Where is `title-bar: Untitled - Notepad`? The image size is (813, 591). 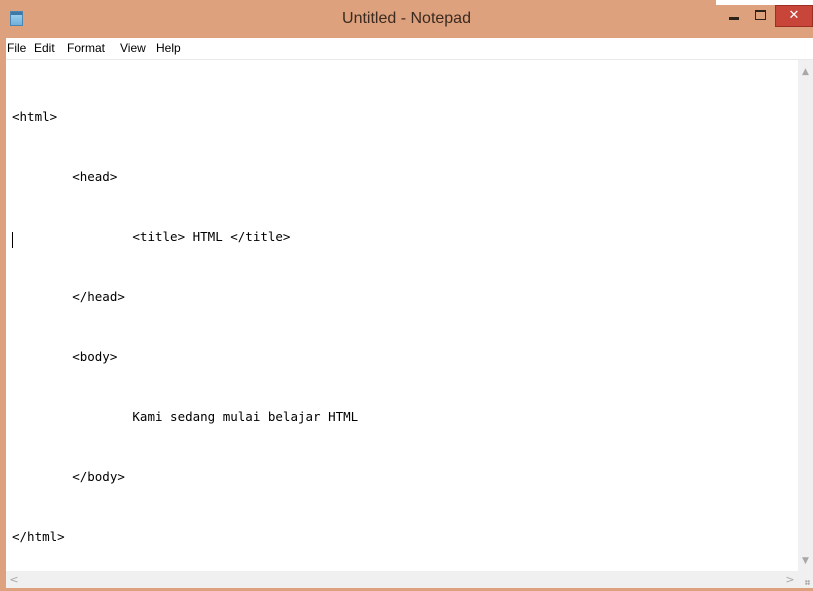 title-bar: Untitled - Notepad is located at coordinates (406, 19).